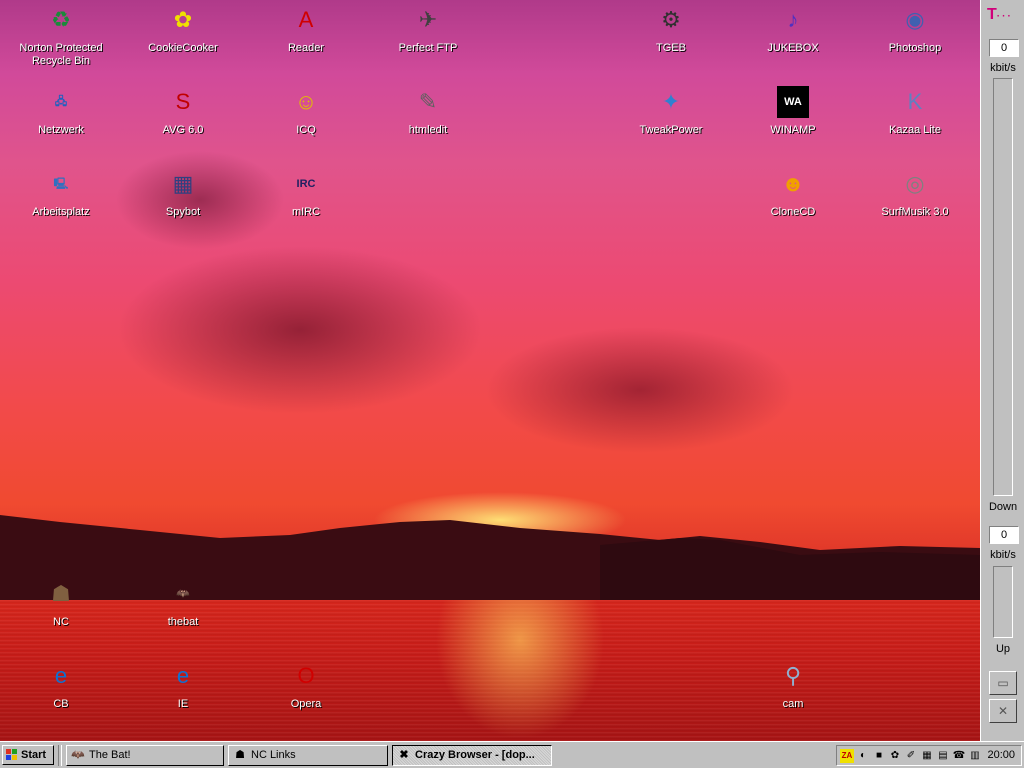 This screenshot has width=1024, height=768. What do you see at coordinates (306, 212) in the screenshot?
I see `desktop-icon-label: mIRC` at bounding box center [306, 212].